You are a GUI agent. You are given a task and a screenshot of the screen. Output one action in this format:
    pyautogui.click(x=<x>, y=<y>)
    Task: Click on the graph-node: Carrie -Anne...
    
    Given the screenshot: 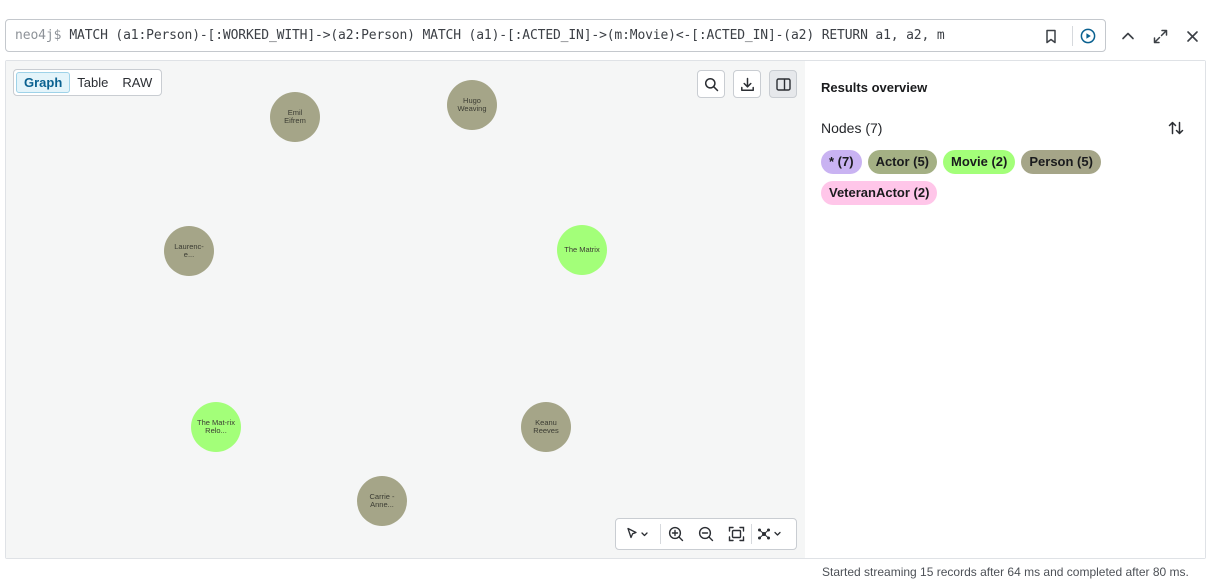 What is the action you would take?
    pyautogui.click(x=382, y=501)
    